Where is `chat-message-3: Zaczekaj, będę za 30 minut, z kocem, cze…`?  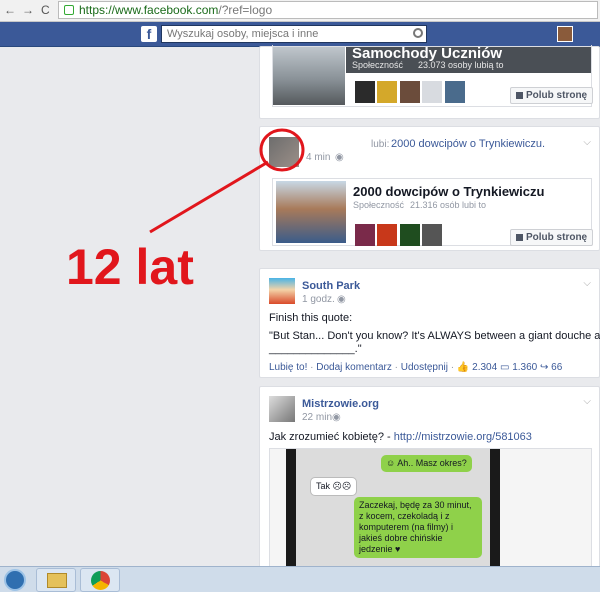
chat-message-3: Zaczekaj, będę za 30 minut, z kocem, cze… is located at coordinates (418, 527).